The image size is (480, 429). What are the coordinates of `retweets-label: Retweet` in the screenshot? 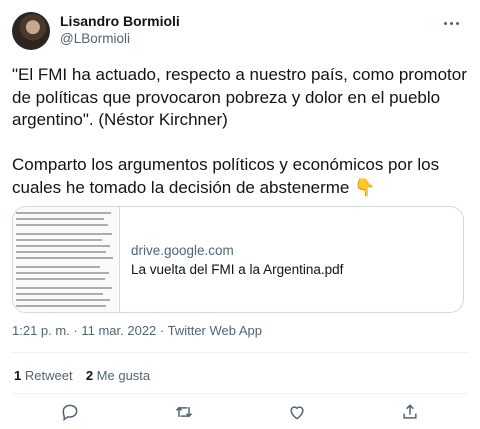 It's located at (48, 375).